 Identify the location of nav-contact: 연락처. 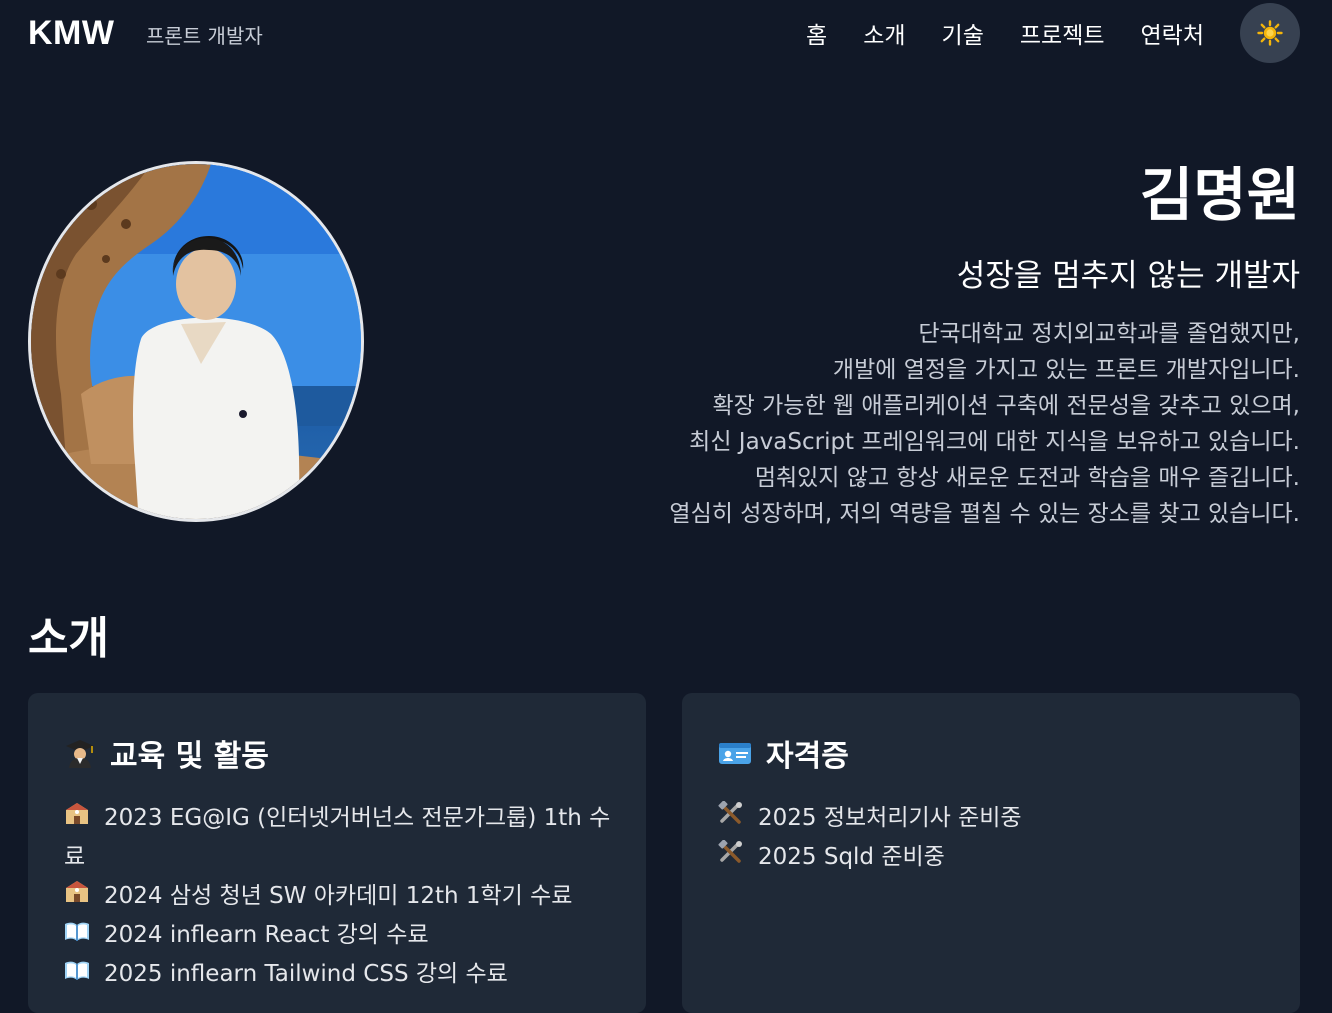
(1172, 33).